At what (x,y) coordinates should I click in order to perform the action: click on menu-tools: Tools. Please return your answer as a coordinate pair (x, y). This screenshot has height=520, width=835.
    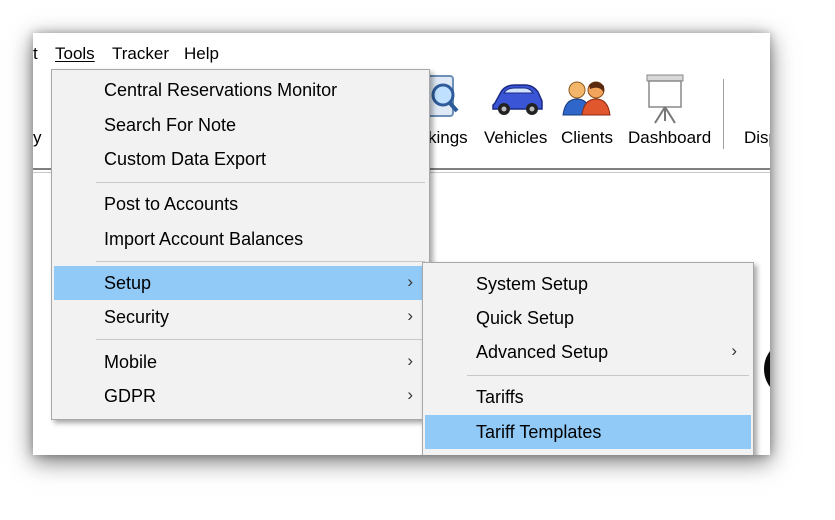
    Looking at the image, I should click on (75, 54).